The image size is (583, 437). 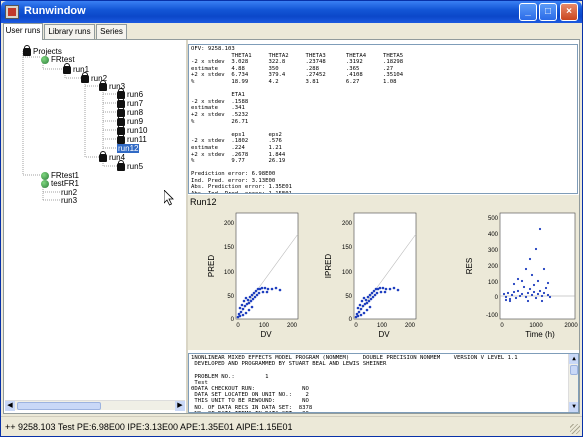 What do you see at coordinates (60, 183) in the screenshot?
I see `tree-node: testFR1` at bounding box center [60, 183].